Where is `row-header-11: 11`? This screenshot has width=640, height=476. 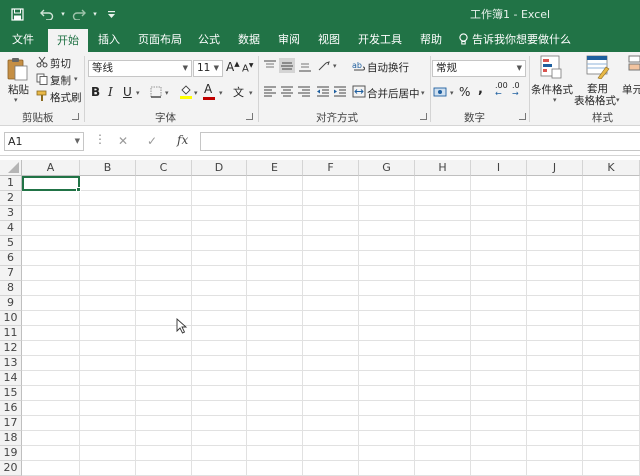 row-header-11: 11 is located at coordinates (11, 333).